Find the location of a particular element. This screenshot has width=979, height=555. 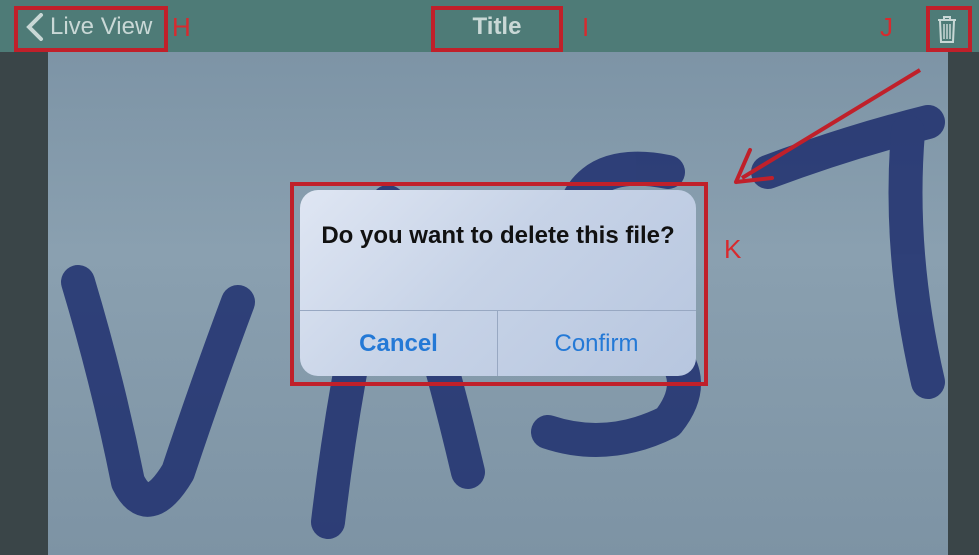

annotation-label-h: H is located at coordinates (181, 27).